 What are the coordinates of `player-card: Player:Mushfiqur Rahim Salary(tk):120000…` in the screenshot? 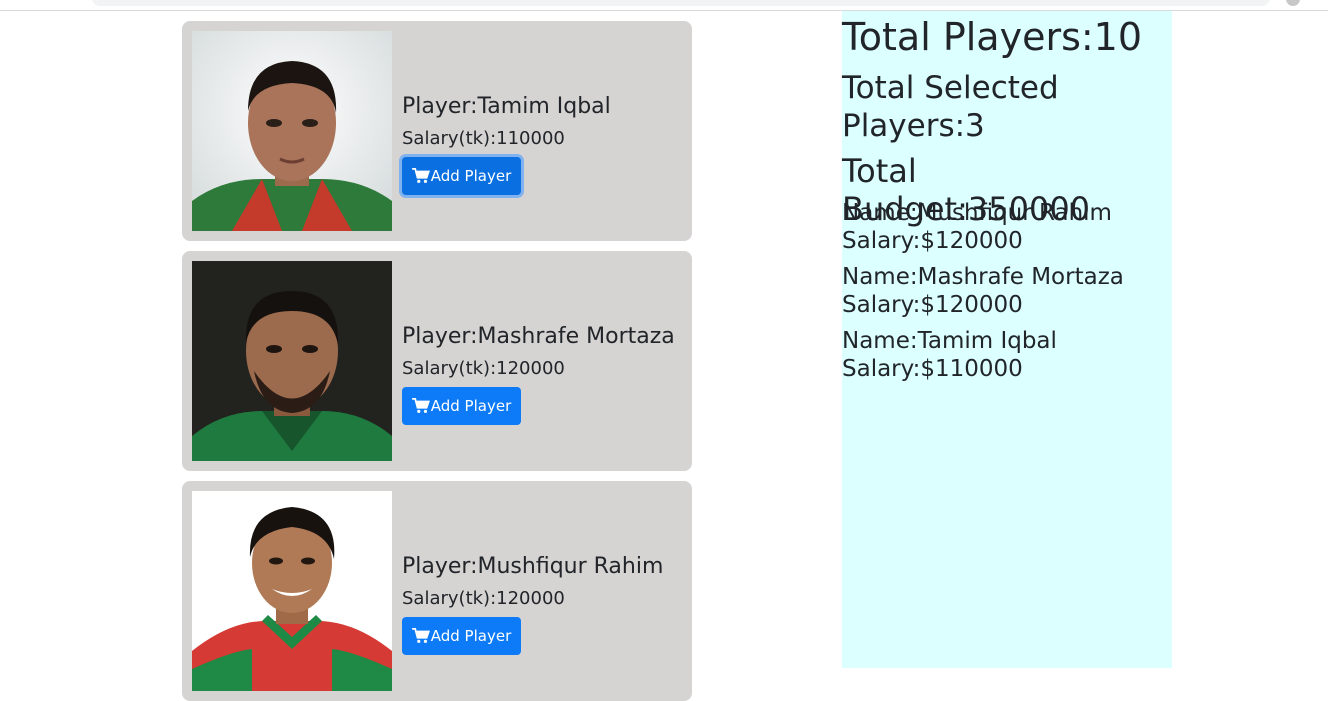 It's located at (437, 591).